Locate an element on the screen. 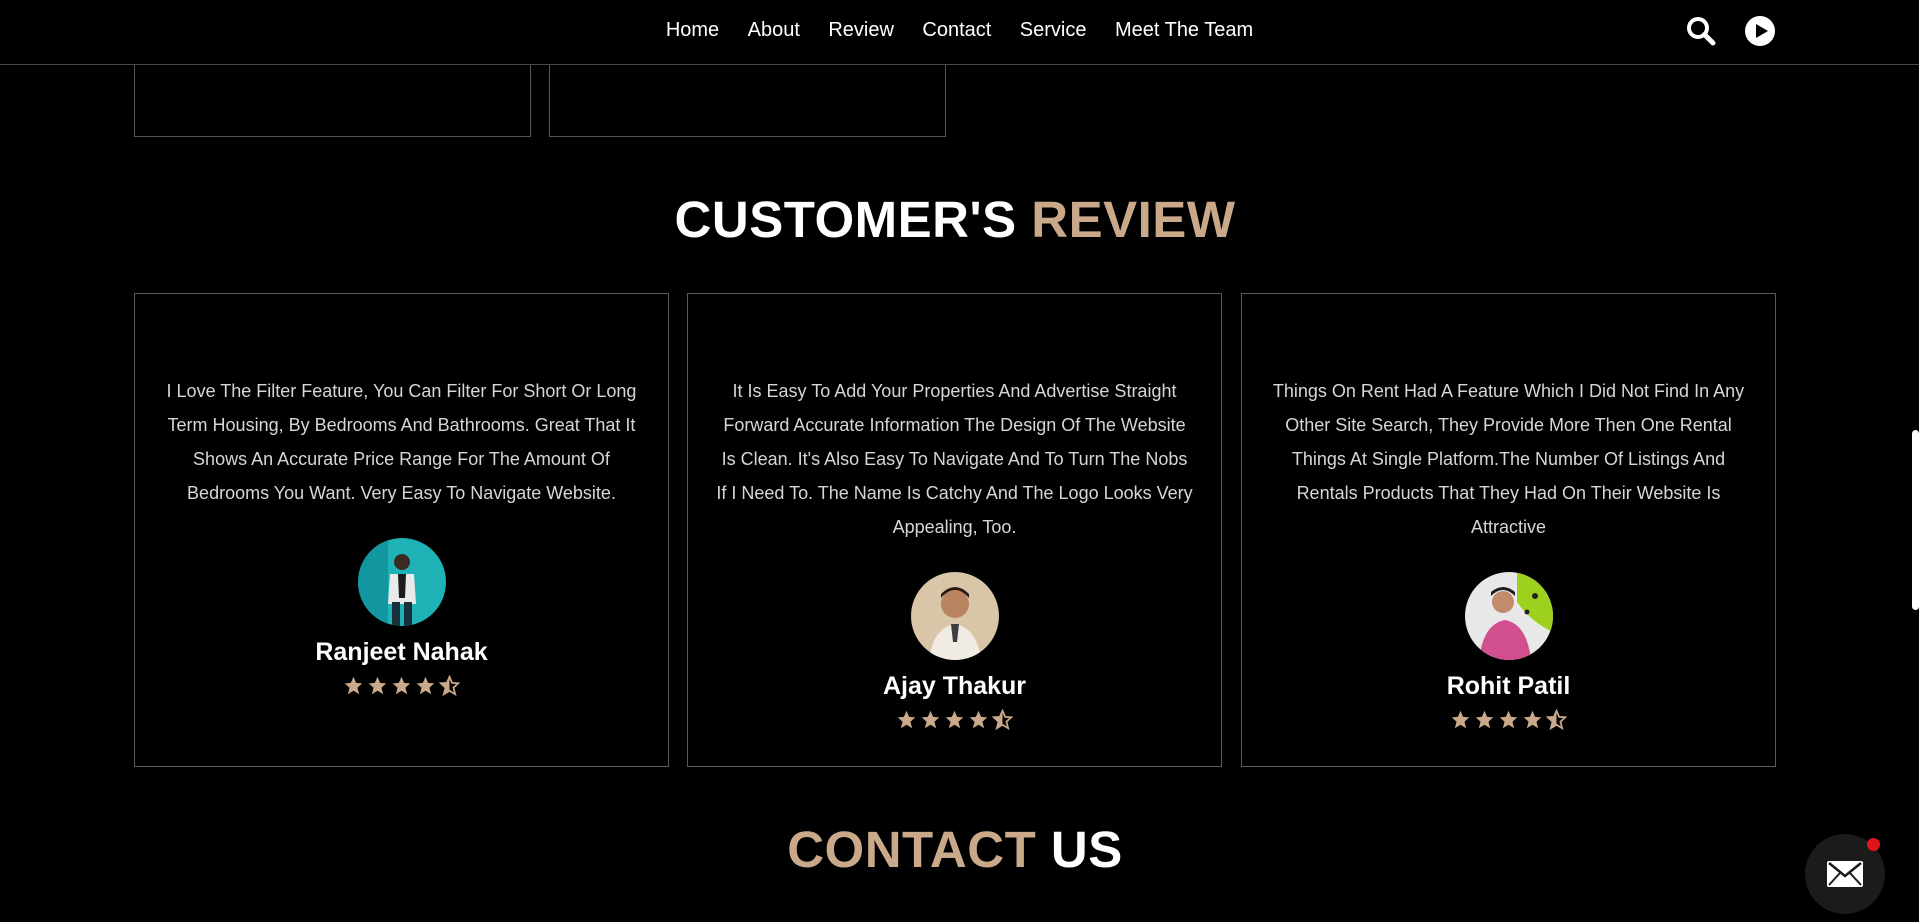 Image resolution: width=1919 pixels, height=922 pixels. review-title-main: CUSTOMER'S is located at coordinates (845, 219).